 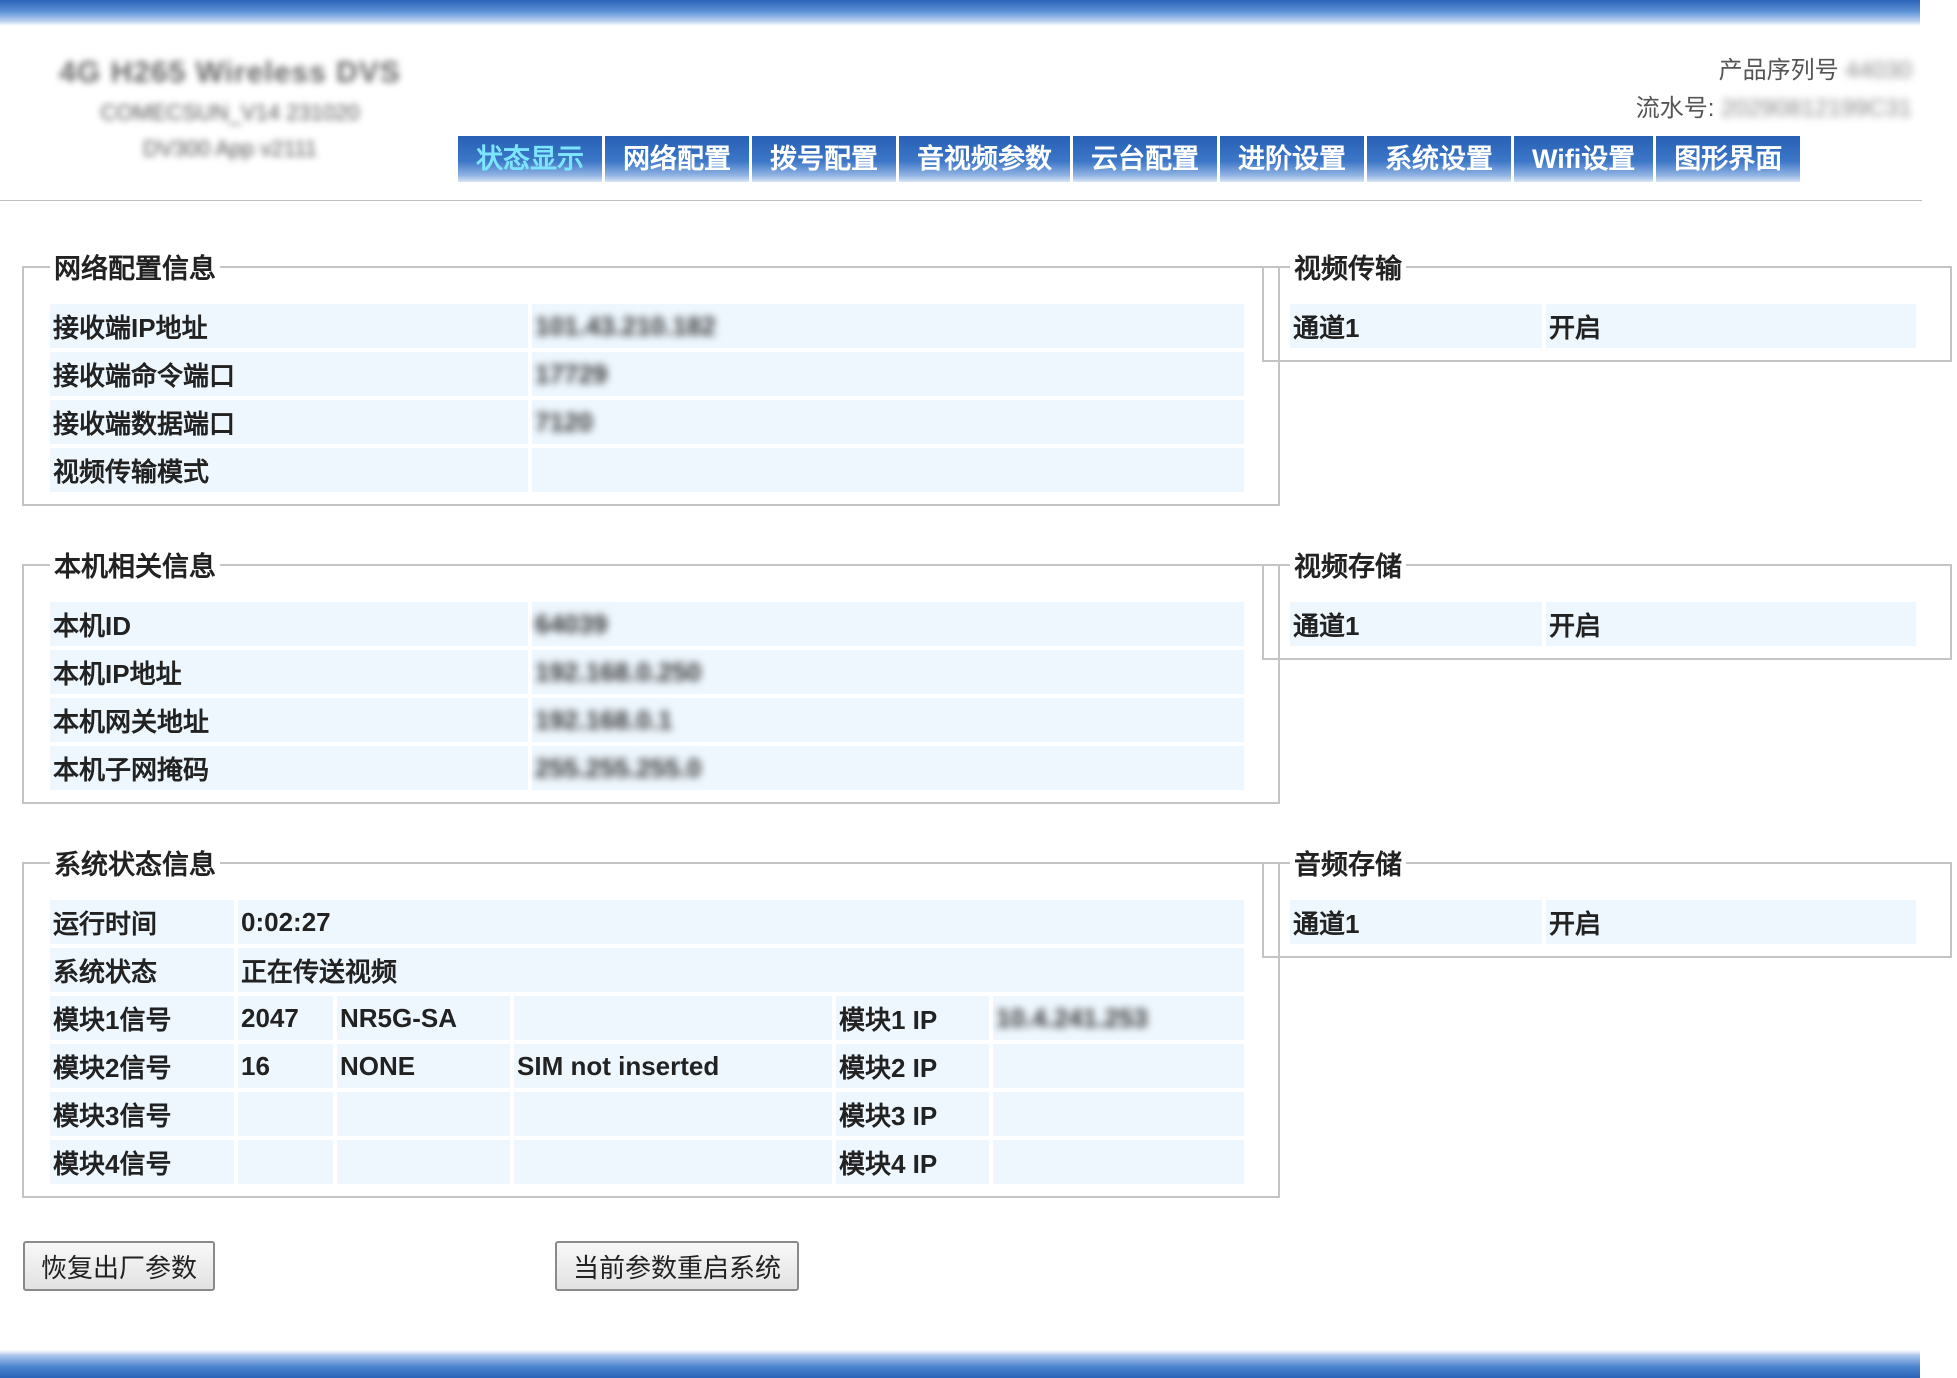 I want to click on module1-ip-value: 10.4.241.253, so click(x=1118, y=1018).